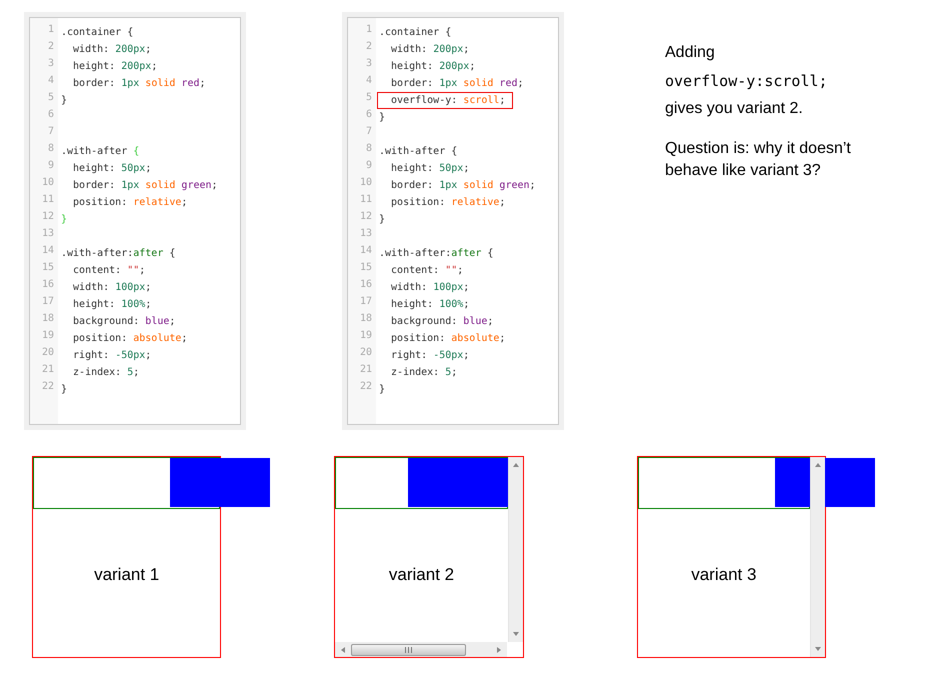  Describe the element at coordinates (343, 650) in the screenshot. I see `left-arrow-icon` at that location.